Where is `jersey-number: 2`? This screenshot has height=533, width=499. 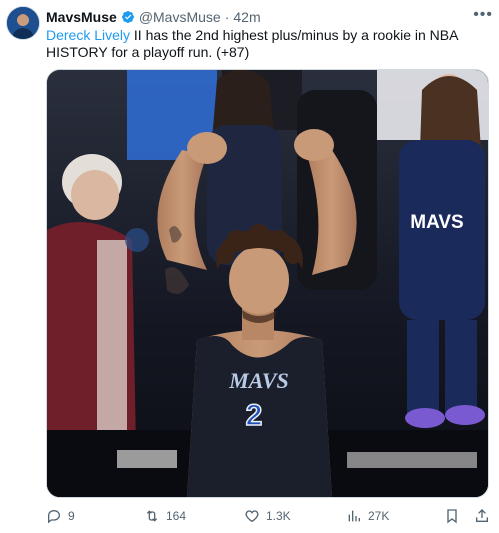
jersey-number: 2 is located at coordinates (254, 415).